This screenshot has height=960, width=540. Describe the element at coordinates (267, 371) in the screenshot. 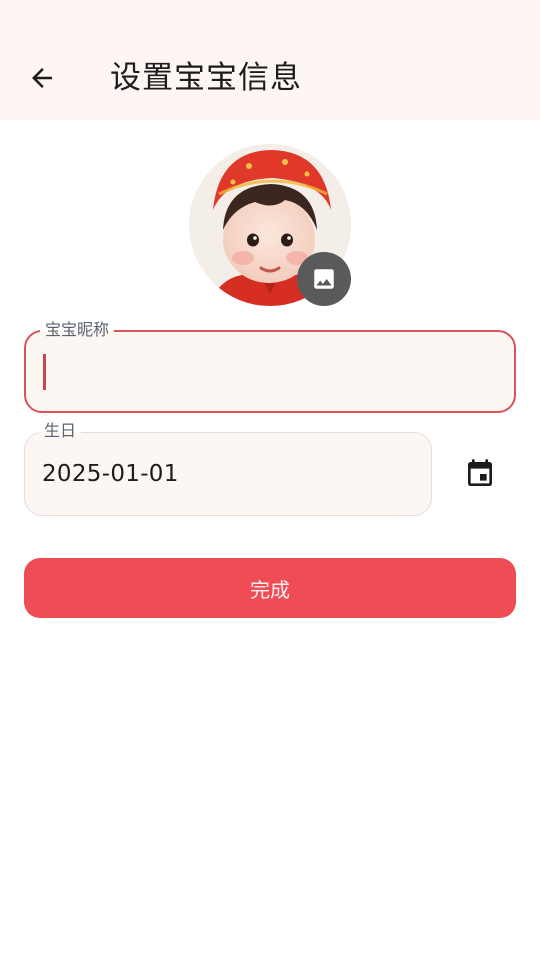

I see `nickname-input` at that location.